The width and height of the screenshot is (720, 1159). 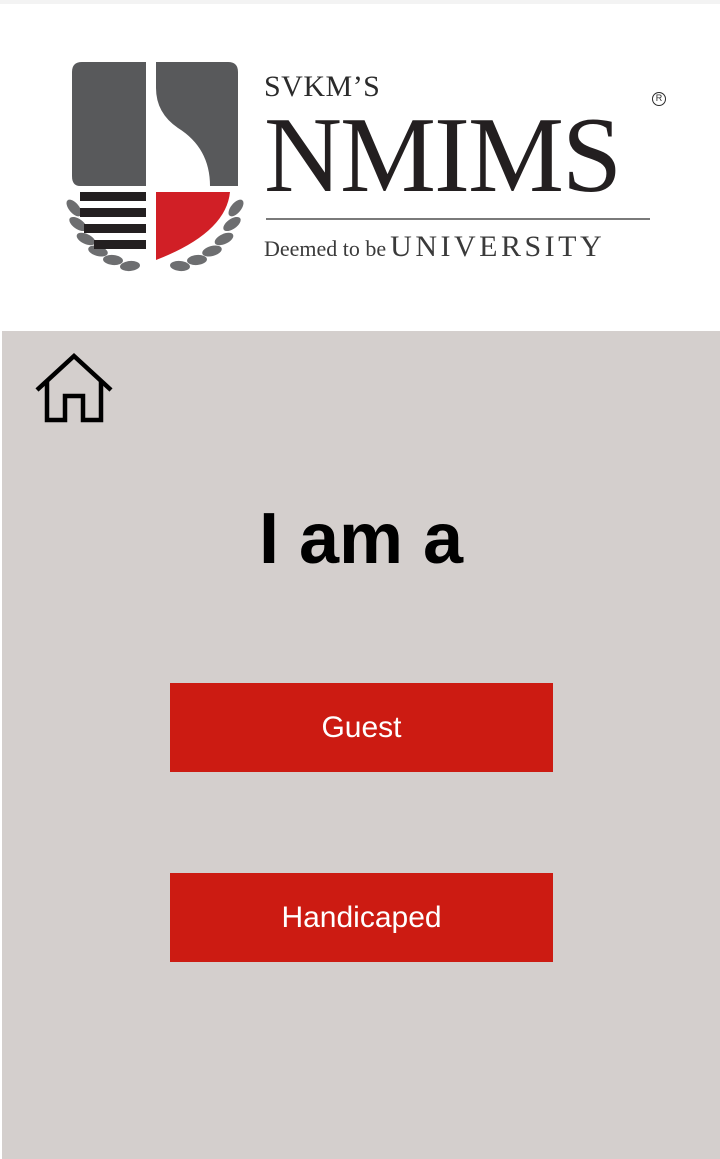 I want to click on home-icon, so click(x=74, y=387).